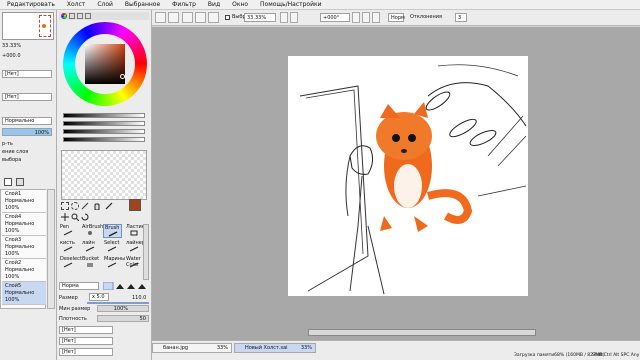  Describe the element at coordinates (51, 249) in the screenshot. I see `layer-list-scrollbar` at that location.